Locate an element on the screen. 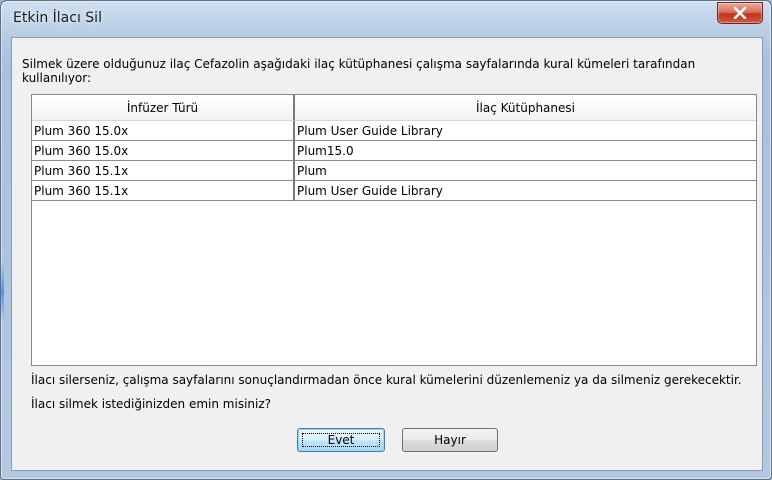 The image size is (772, 480). window-edge-glow is located at coordinates (2, 291).